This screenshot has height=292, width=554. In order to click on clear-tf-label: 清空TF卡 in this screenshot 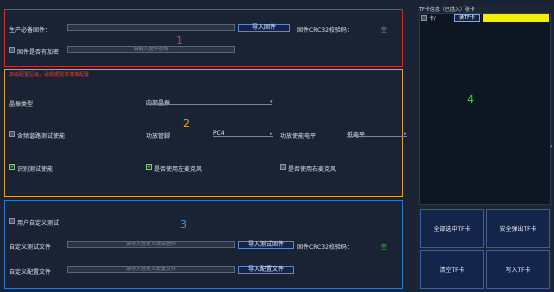, I will do `click(452, 270)`.